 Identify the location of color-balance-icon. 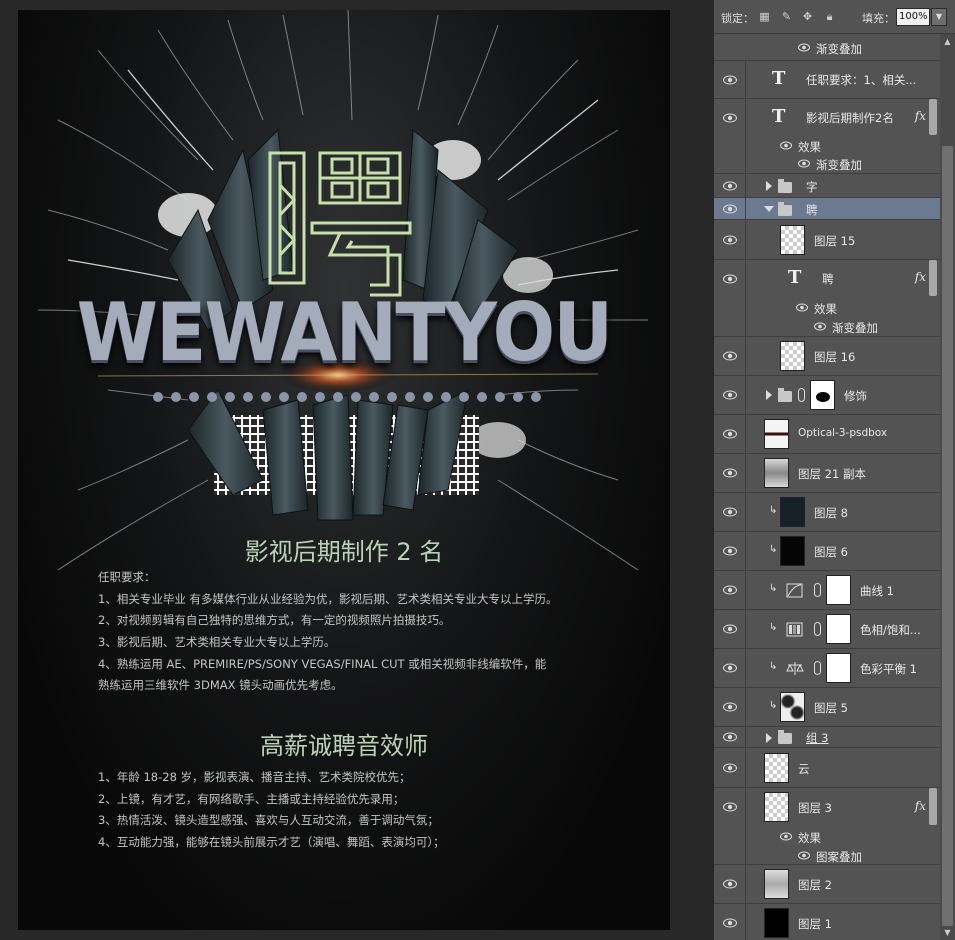
(795, 668).